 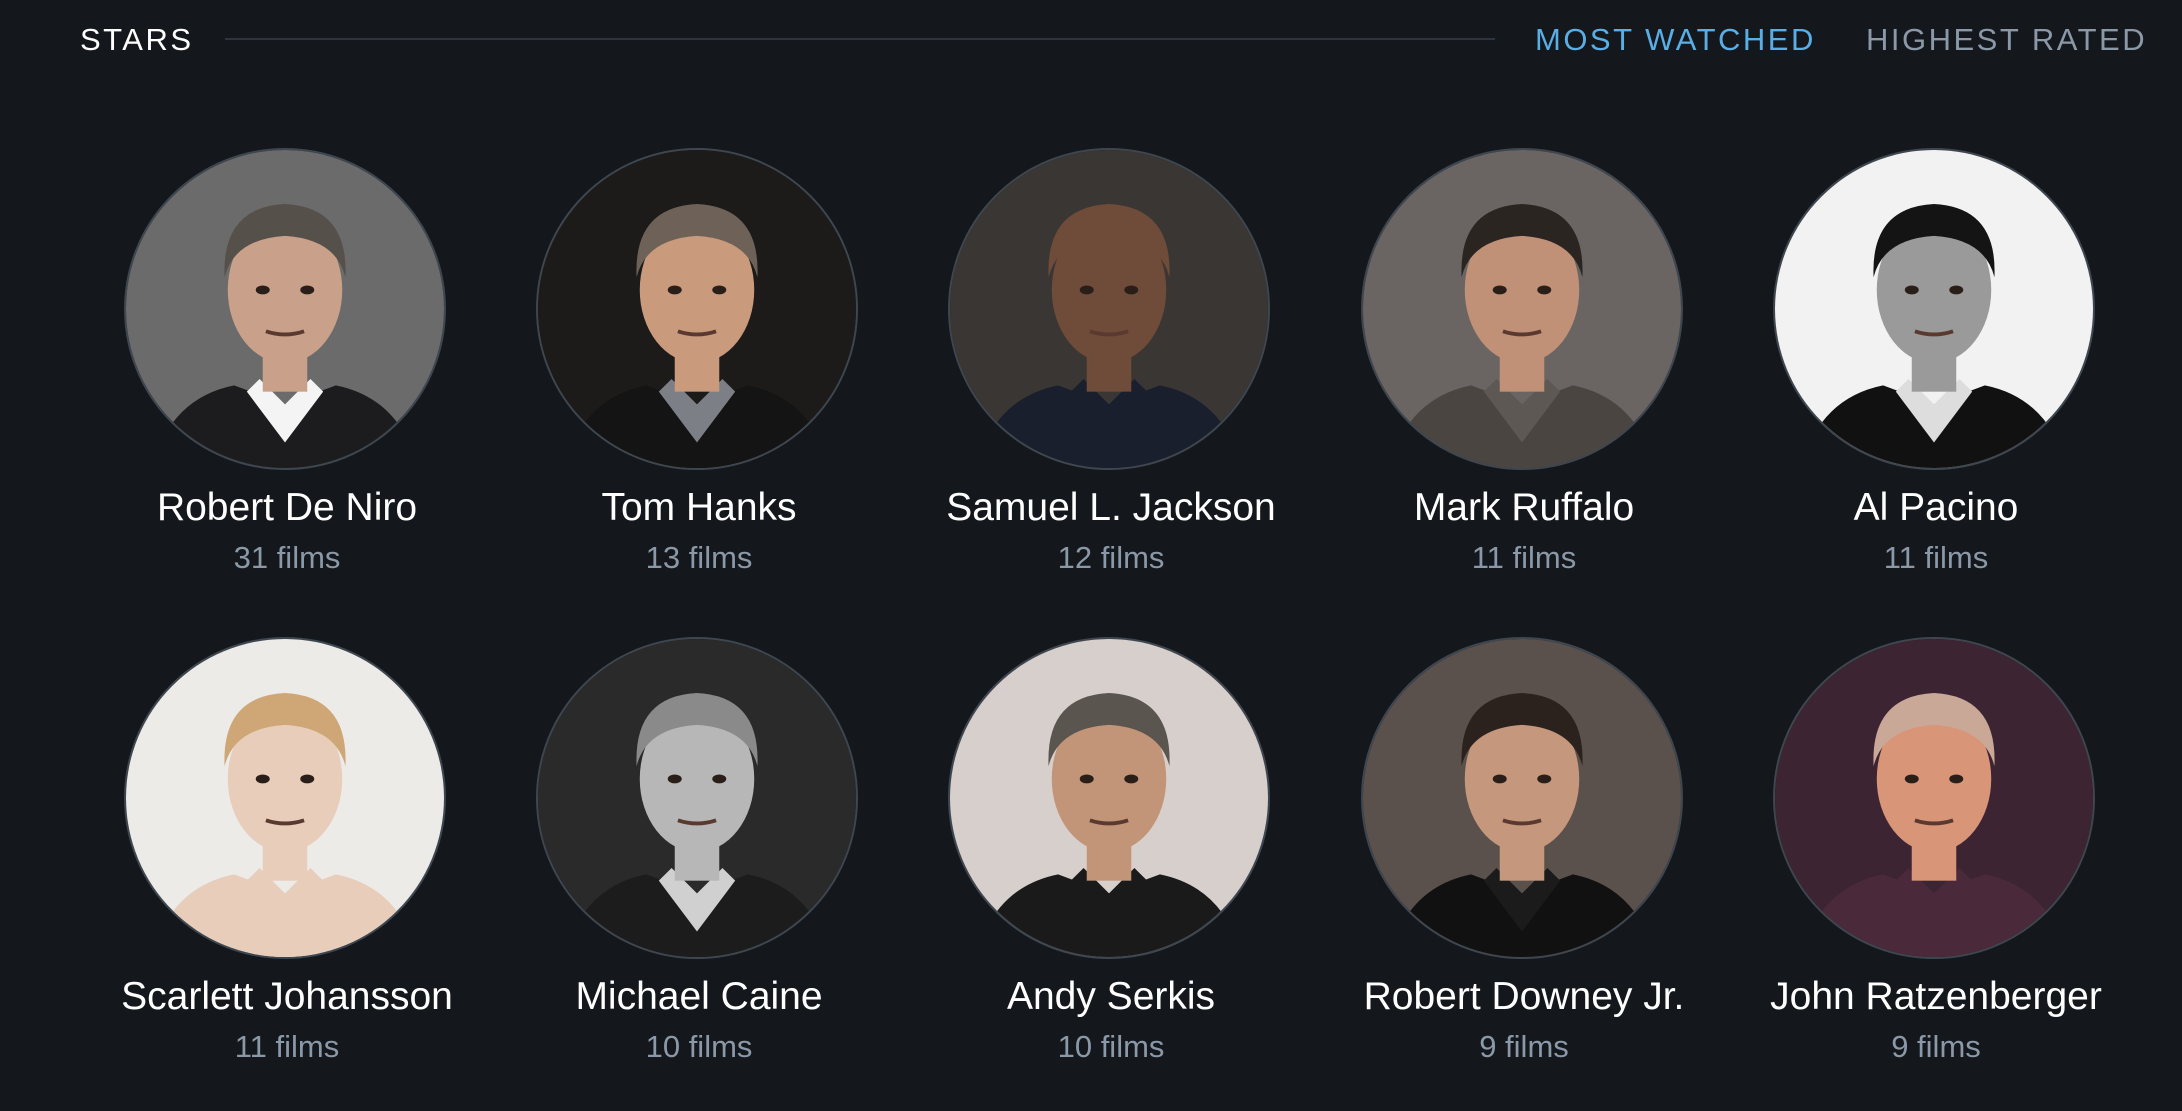 I want to click on star-card: Scarlett Johansson 11 films, so click(x=287, y=867).